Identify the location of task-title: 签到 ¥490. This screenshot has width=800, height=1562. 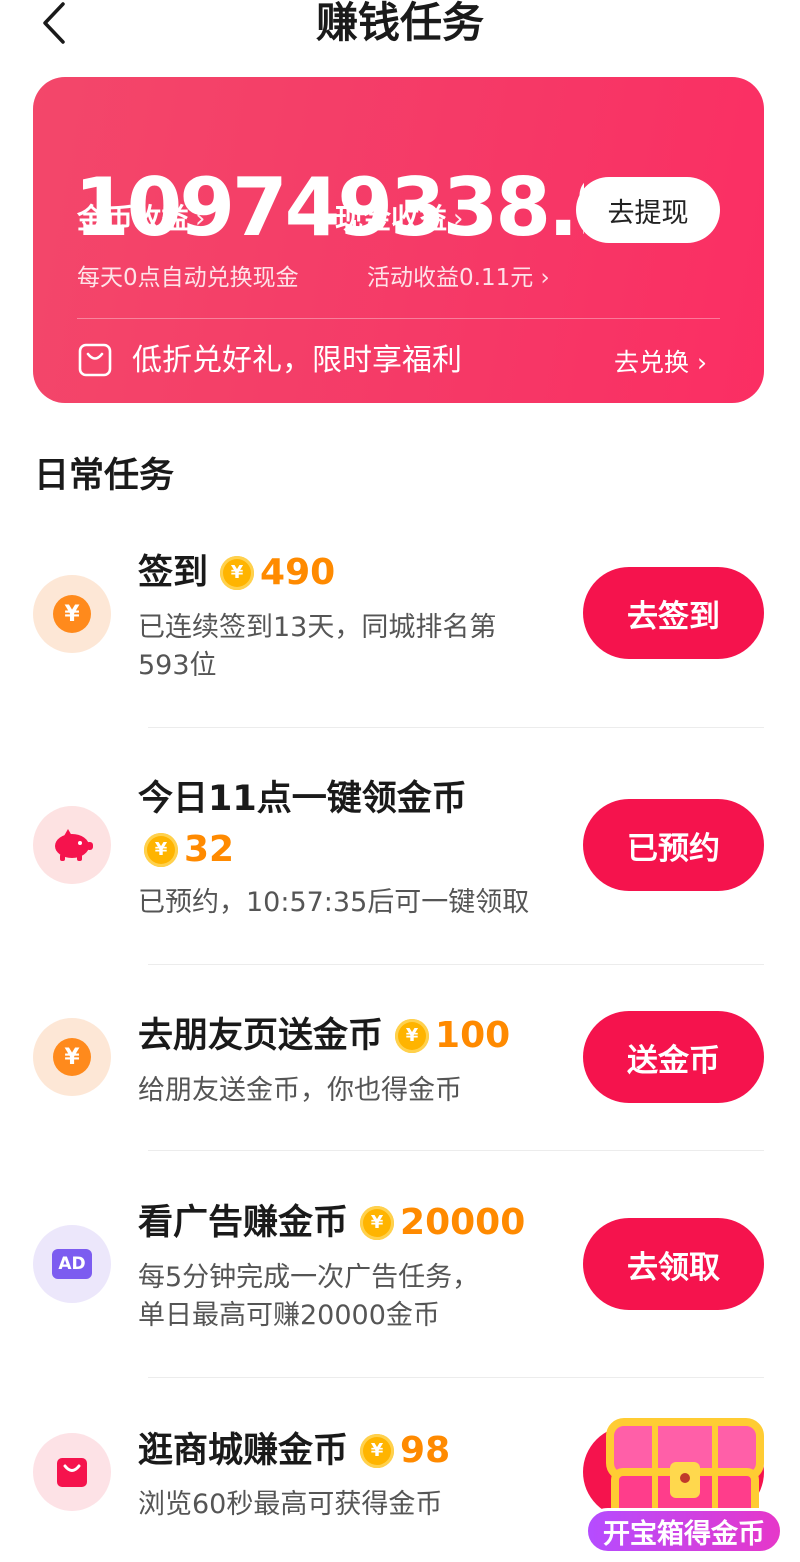
(236, 573).